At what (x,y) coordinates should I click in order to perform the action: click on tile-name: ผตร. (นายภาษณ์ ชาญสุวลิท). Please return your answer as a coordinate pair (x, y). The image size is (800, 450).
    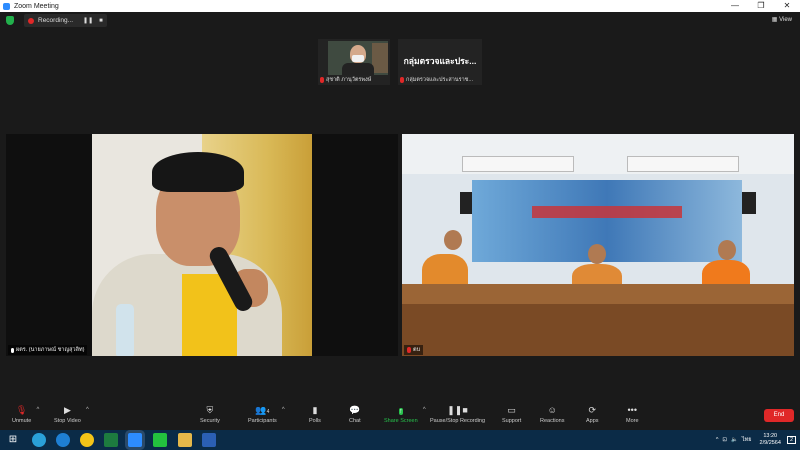
    Looking at the image, I should click on (50, 350).